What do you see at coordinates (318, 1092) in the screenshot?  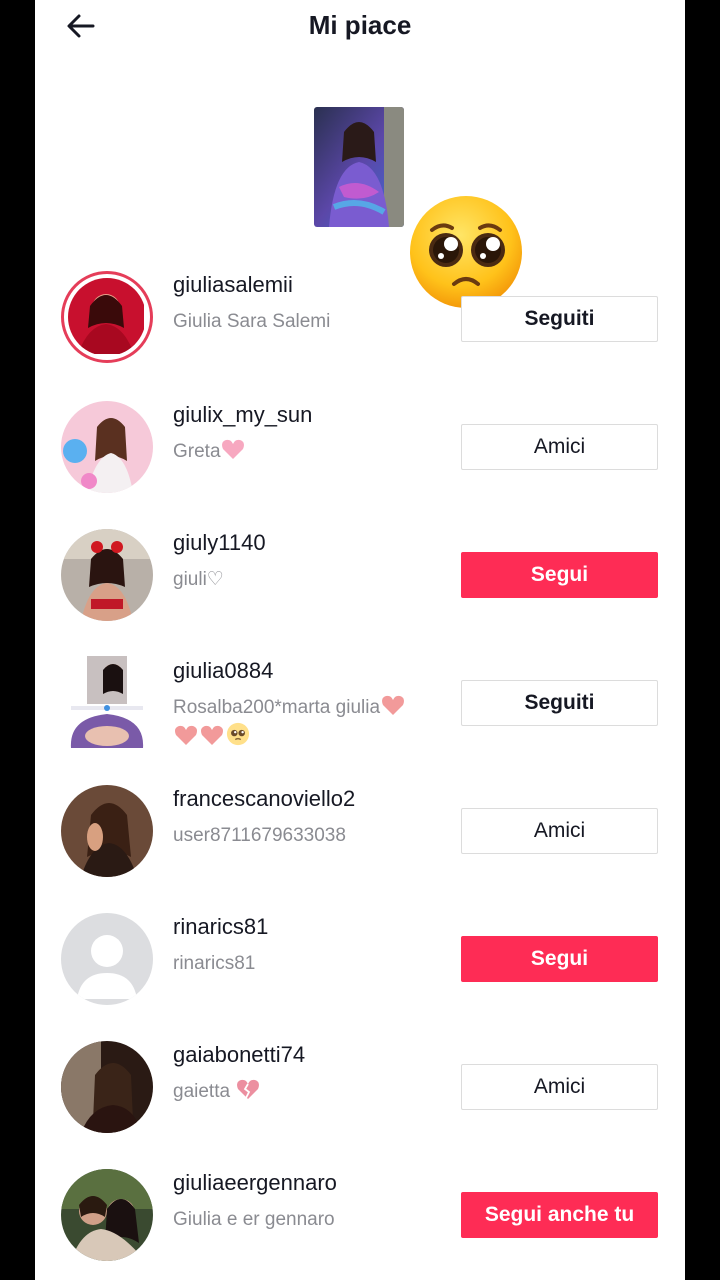 I see `display-name: gaietta` at bounding box center [318, 1092].